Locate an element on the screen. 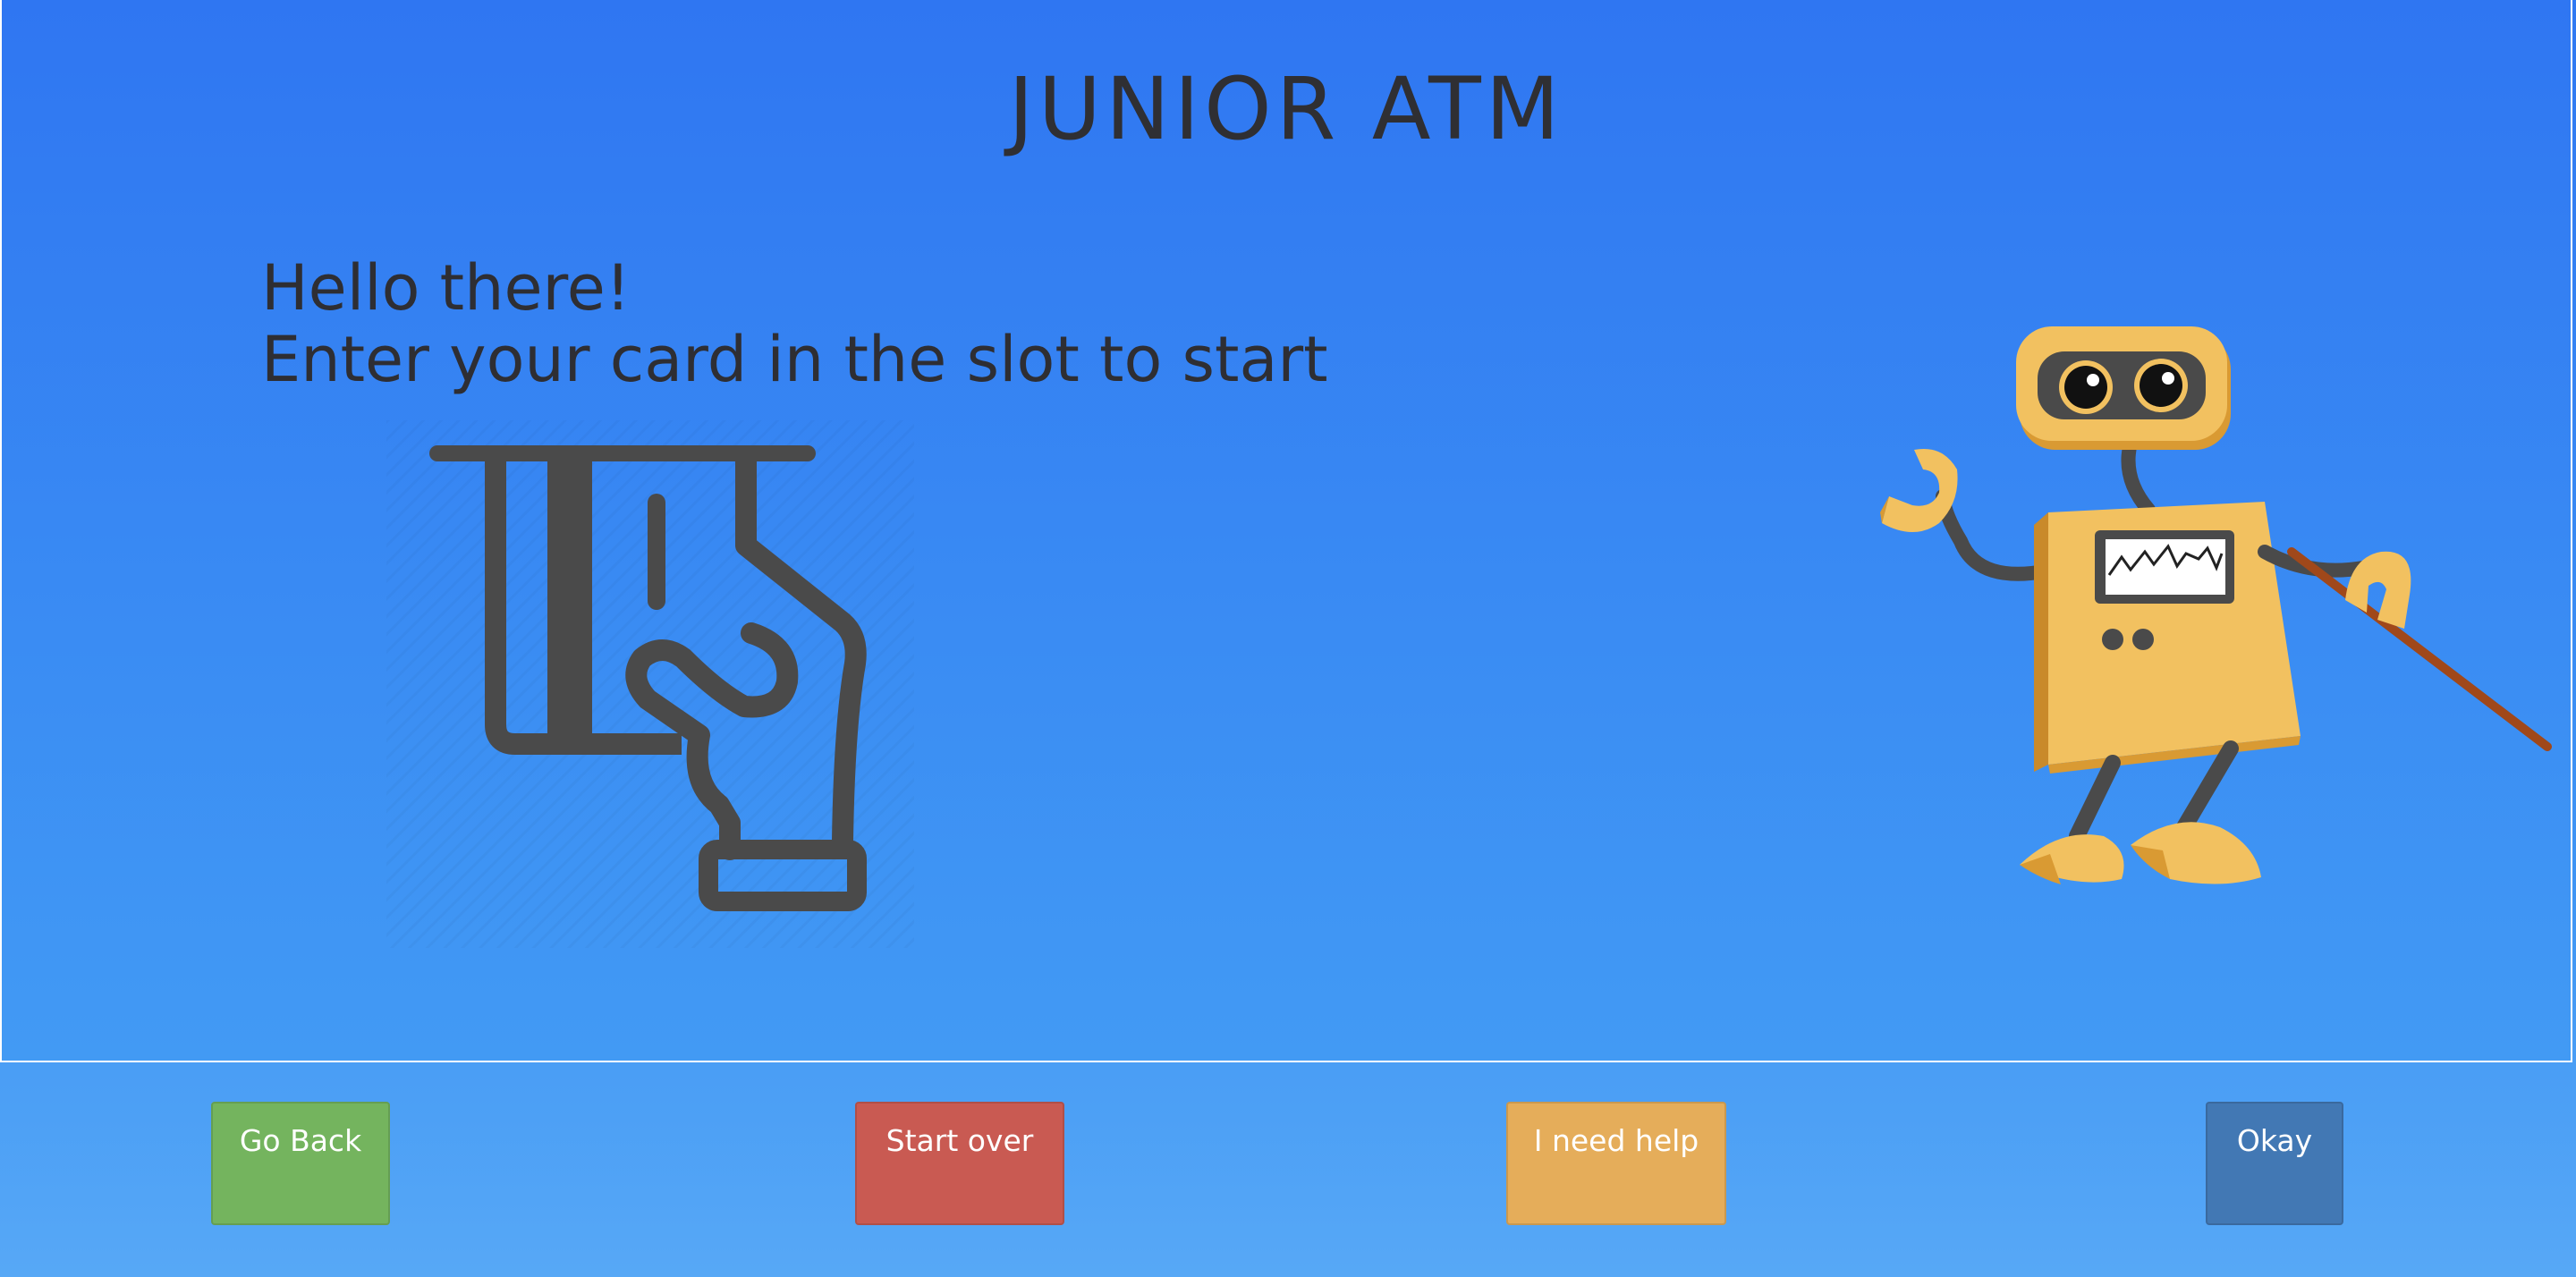 This screenshot has width=2576, height=1277. help-button: I need help is located at coordinates (1616, 1163).